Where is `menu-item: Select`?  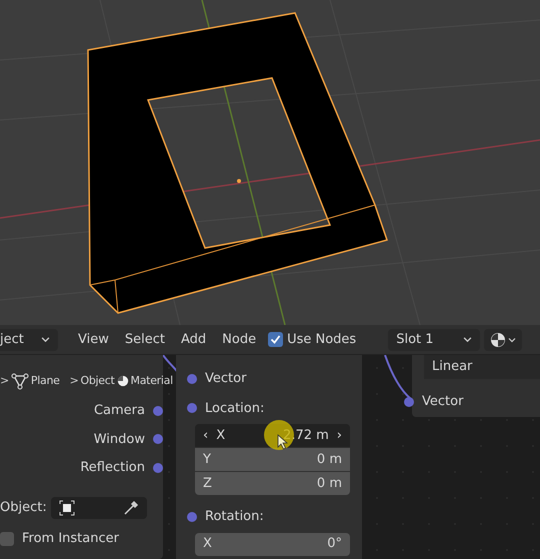
menu-item: Select is located at coordinates (144, 340).